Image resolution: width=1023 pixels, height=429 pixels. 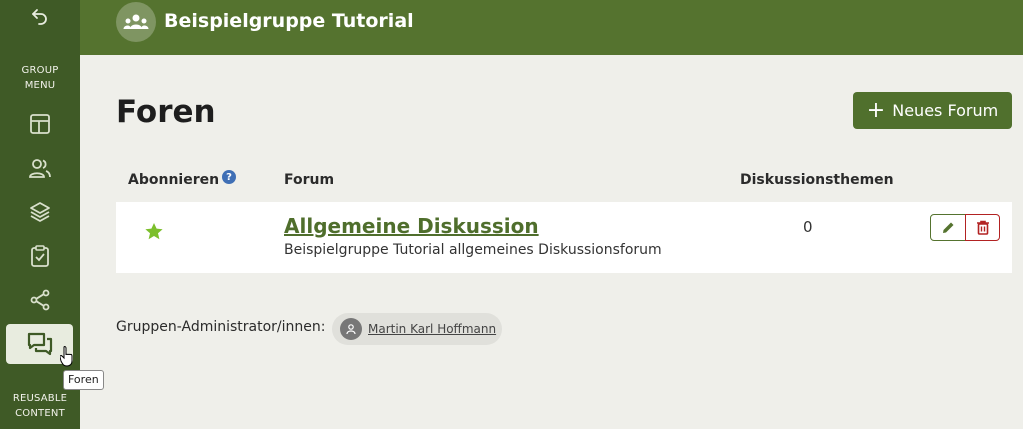 What do you see at coordinates (945, 110) in the screenshot?
I see `new-forum-label: Neues Forum` at bounding box center [945, 110].